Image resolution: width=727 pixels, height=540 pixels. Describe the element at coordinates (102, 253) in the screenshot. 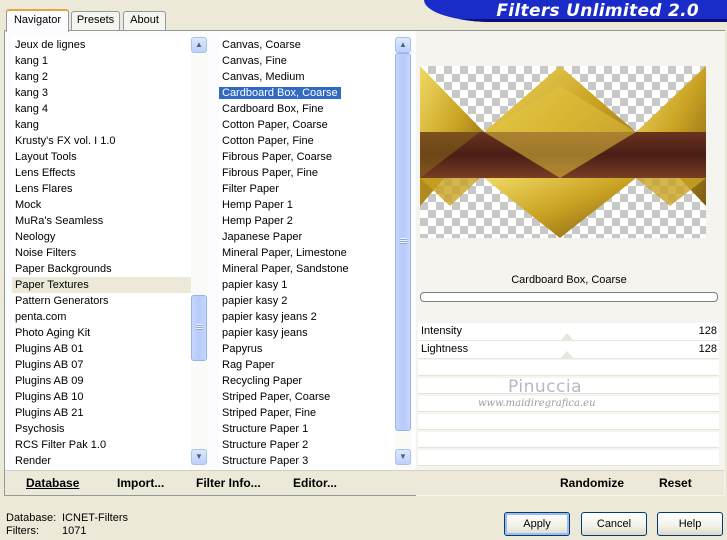

I see `category-item: Noise Filters` at that location.